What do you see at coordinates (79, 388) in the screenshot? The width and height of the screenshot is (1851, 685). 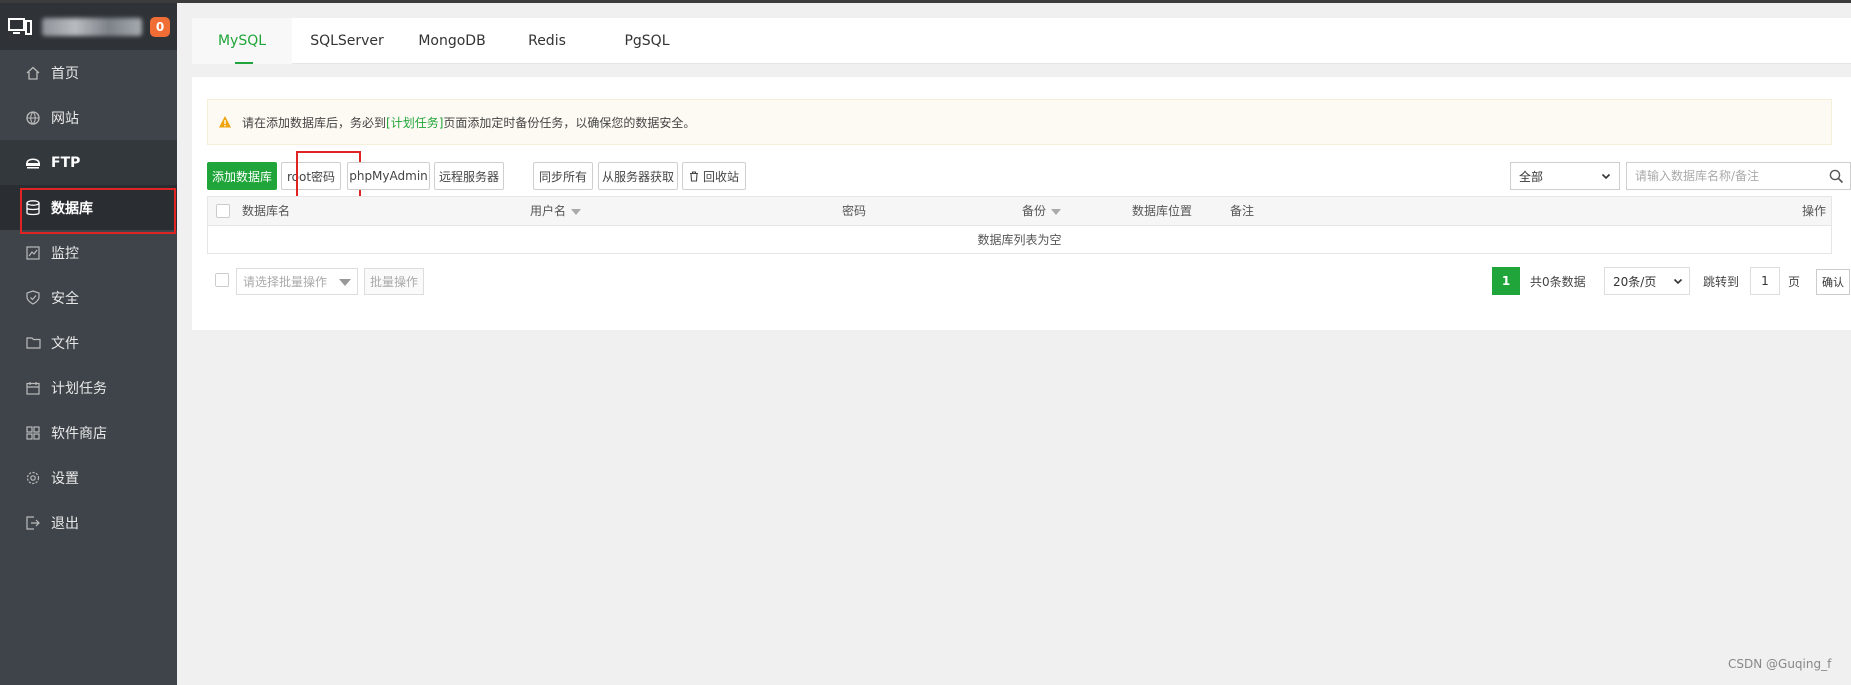 I see `sidebar-item-label: 计划任务` at bounding box center [79, 388].